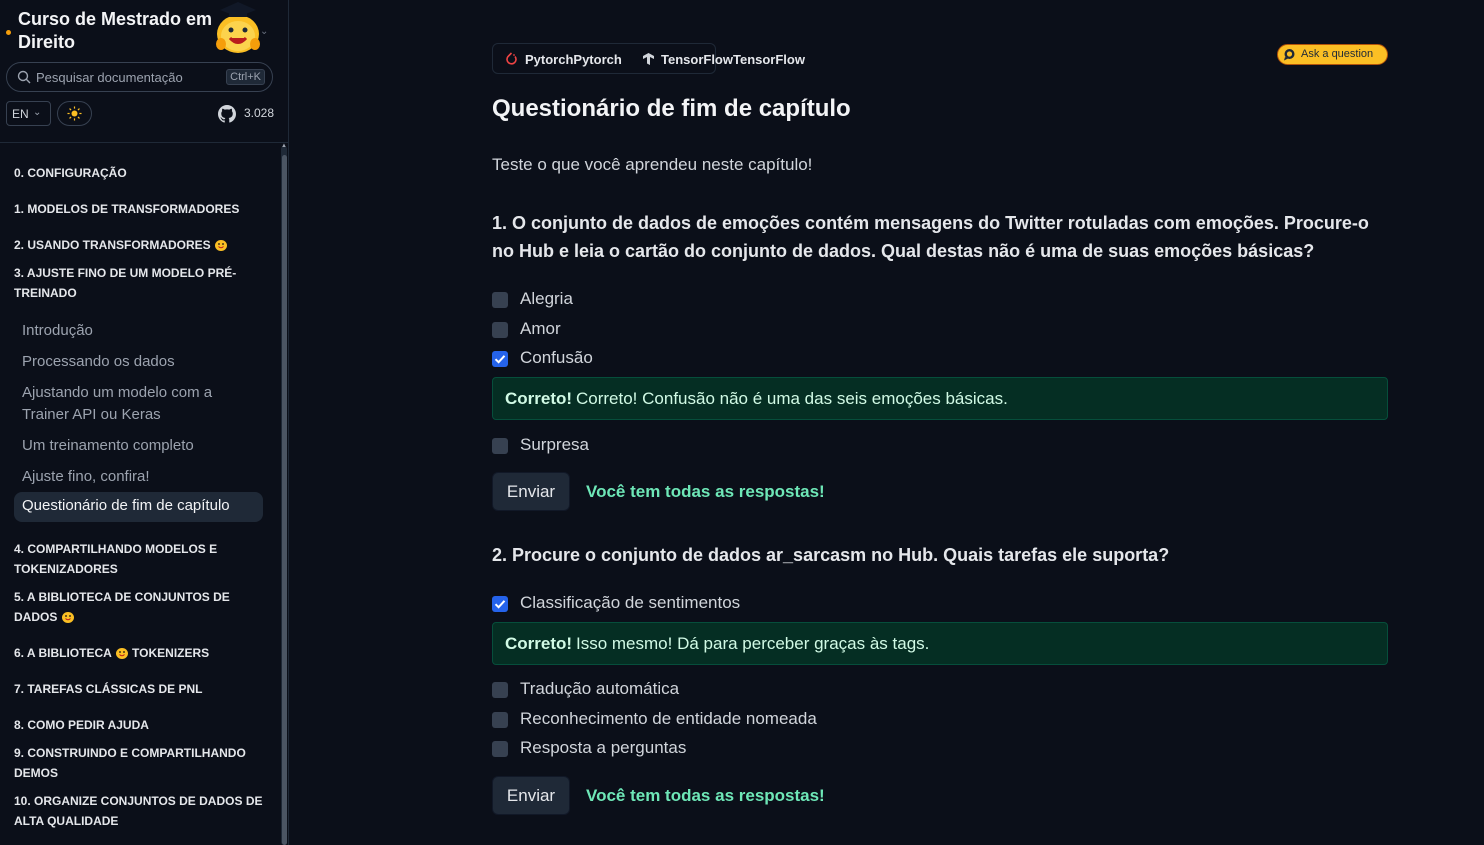  What do you see at coordinates (109, 77) in the screenshot?
I see `search-placeholder: Pesquisar documentação` at bounding box center [109, 77].